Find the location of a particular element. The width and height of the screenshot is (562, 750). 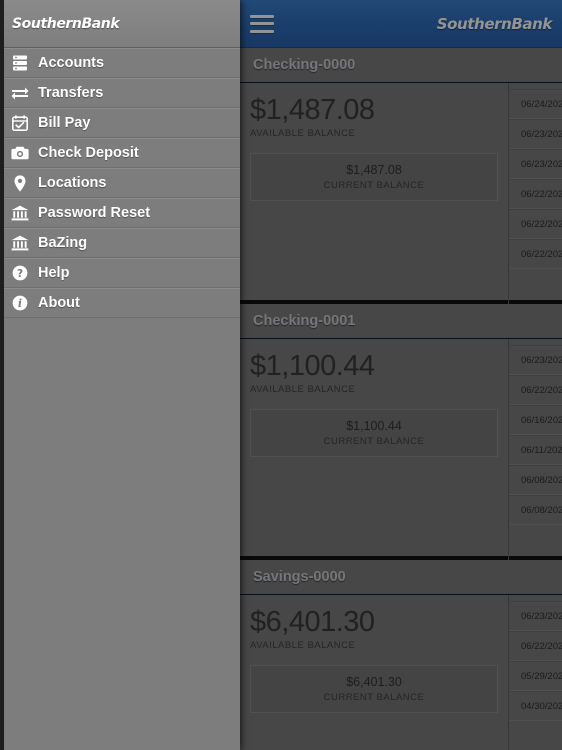

transaction-row: 06/24/2020 is located at coordinates (535, 104).